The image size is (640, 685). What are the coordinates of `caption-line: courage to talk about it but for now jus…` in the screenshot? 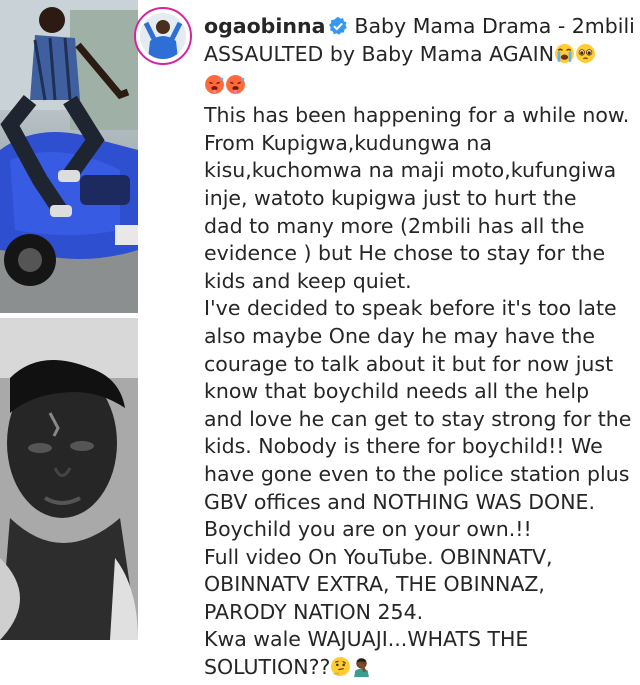 It's located at (409, 363).